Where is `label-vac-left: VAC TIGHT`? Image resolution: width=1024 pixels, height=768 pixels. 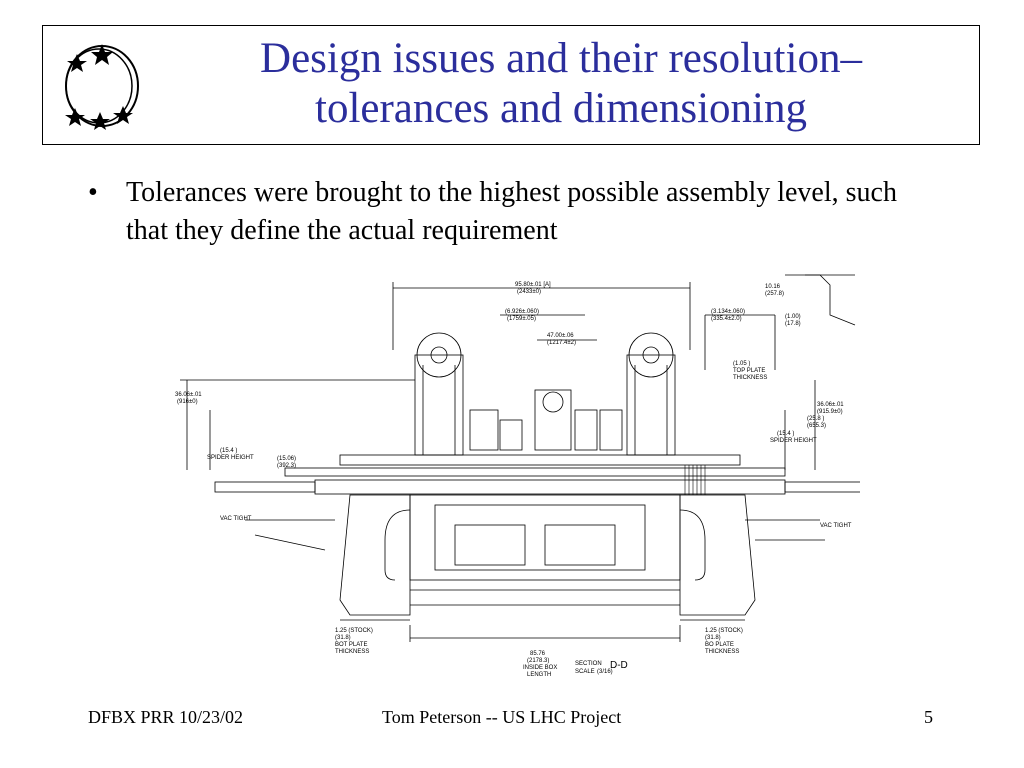 label-vac-left: VAC TIGHT is located at coordinates (236, 519).